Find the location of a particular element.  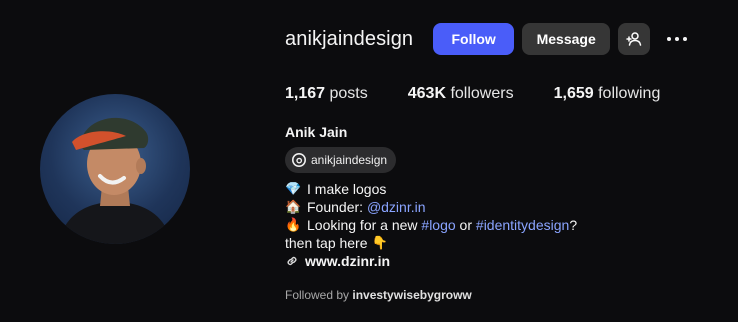

bio-text: I make logos is located at coordinates (347, 189).